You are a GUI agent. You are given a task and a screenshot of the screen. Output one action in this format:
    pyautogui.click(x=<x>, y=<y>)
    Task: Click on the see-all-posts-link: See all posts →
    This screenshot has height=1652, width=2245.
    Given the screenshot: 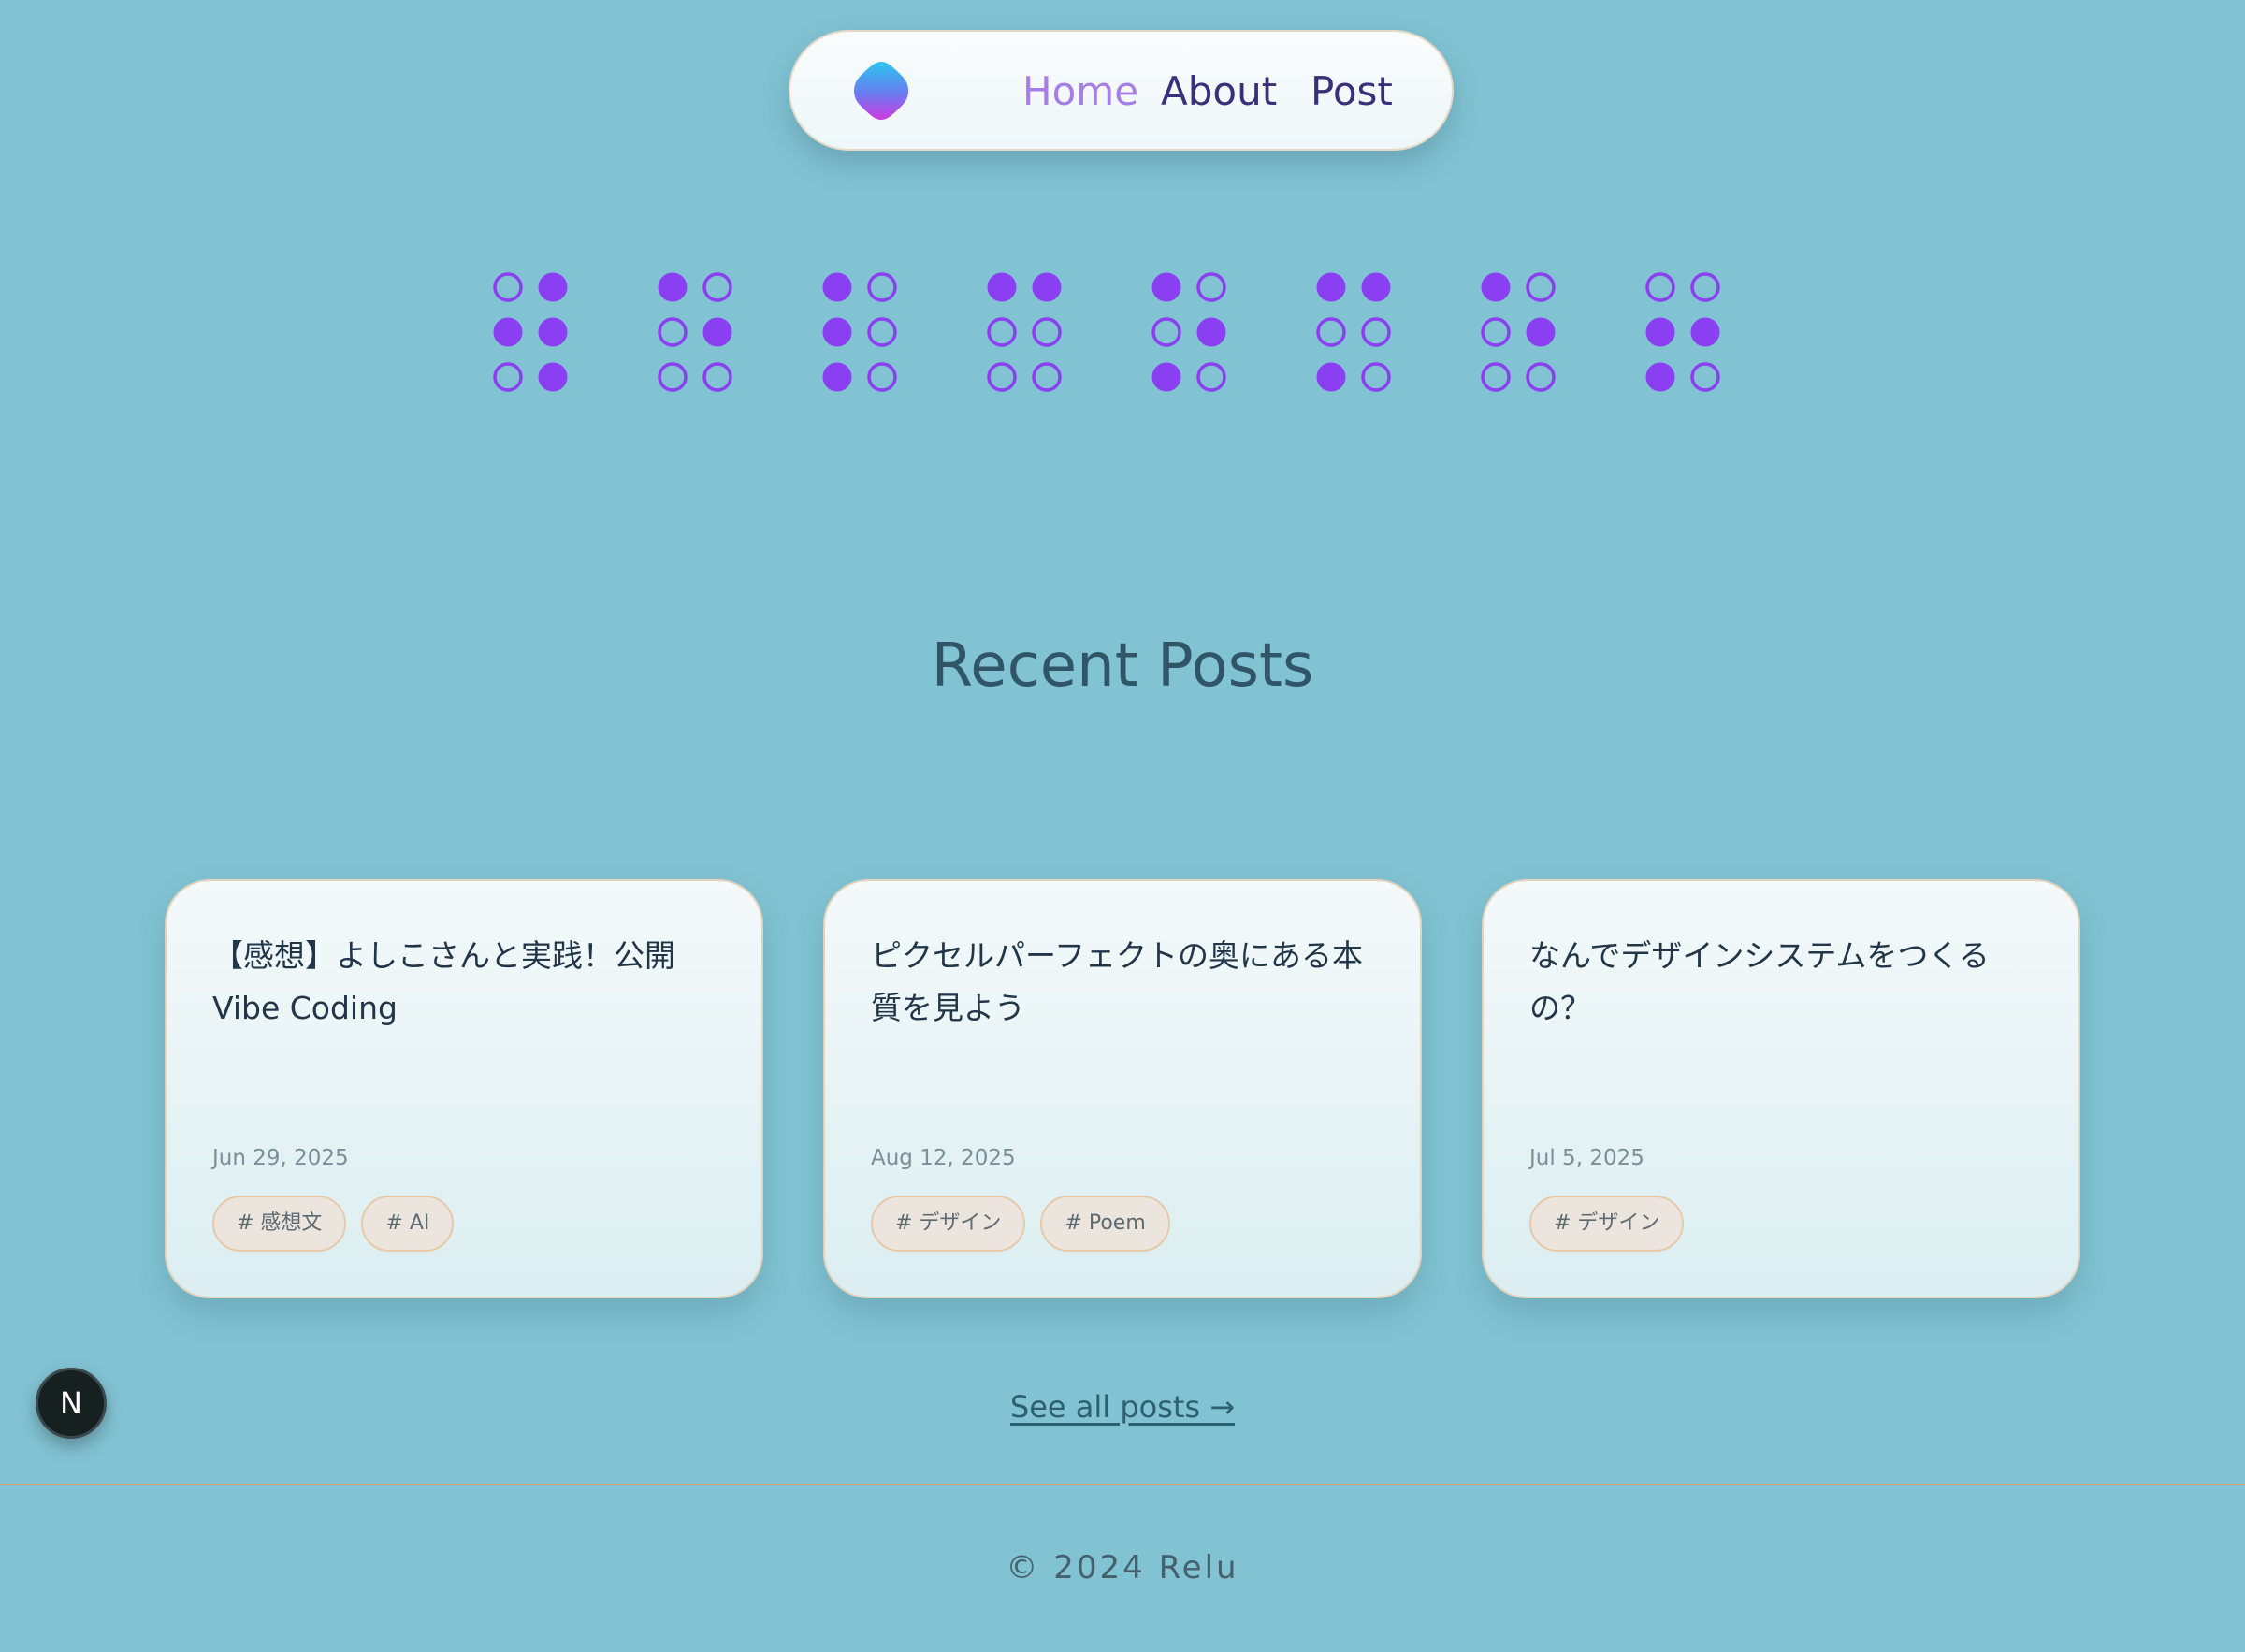 What is the action you would take?
    pyautogui.click(x=1123, y=1407)
    